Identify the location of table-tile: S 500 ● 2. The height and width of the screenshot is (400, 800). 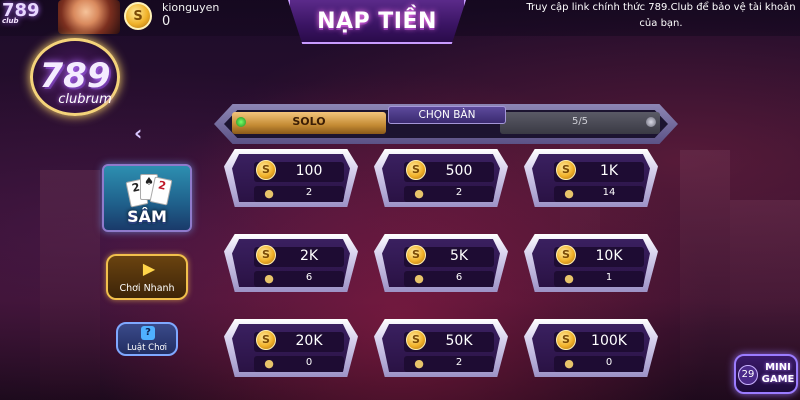
(441, 178).